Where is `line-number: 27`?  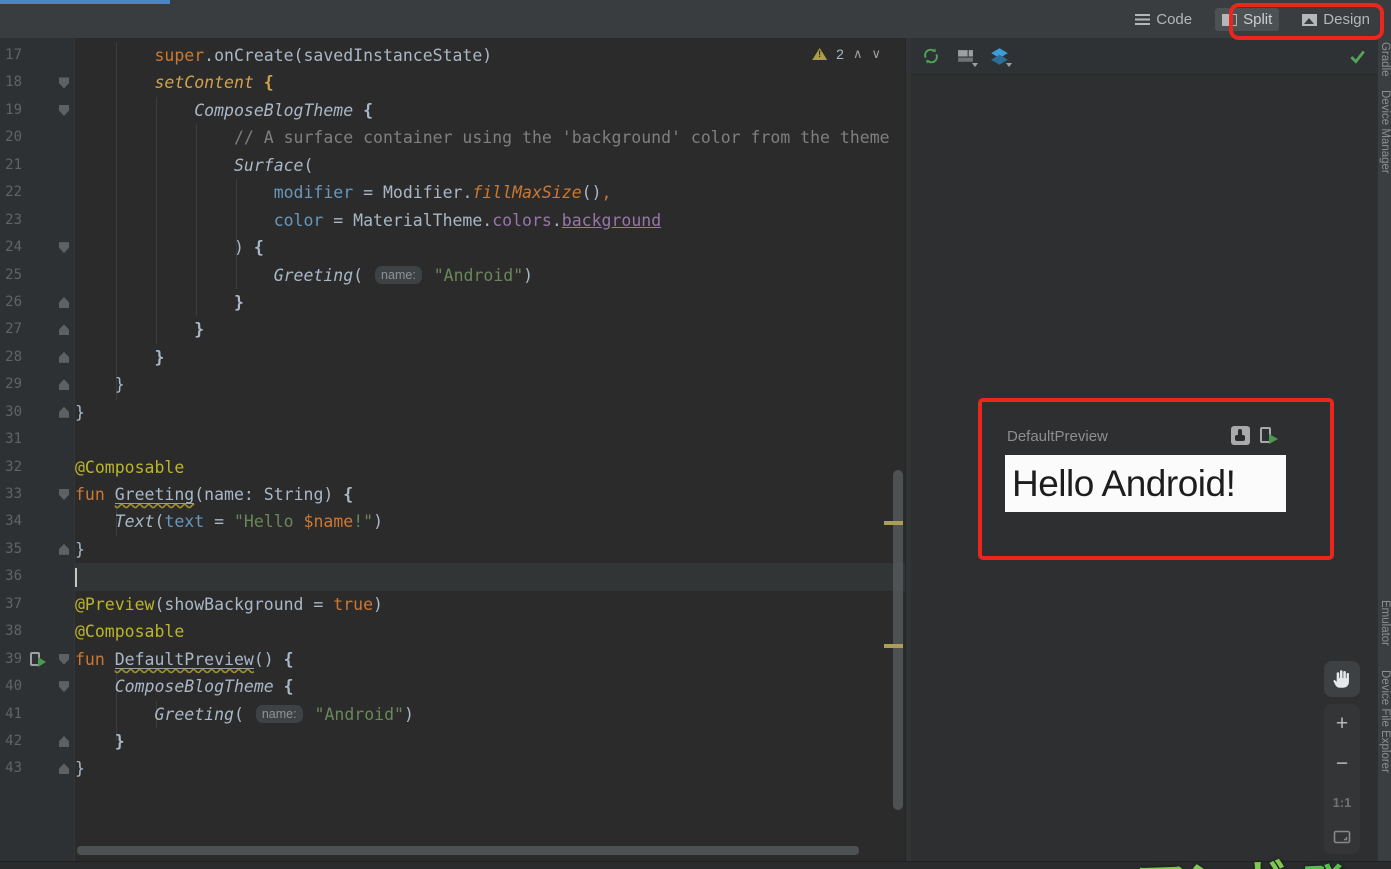
line-number: 27 is located at coordinates (13, 329).